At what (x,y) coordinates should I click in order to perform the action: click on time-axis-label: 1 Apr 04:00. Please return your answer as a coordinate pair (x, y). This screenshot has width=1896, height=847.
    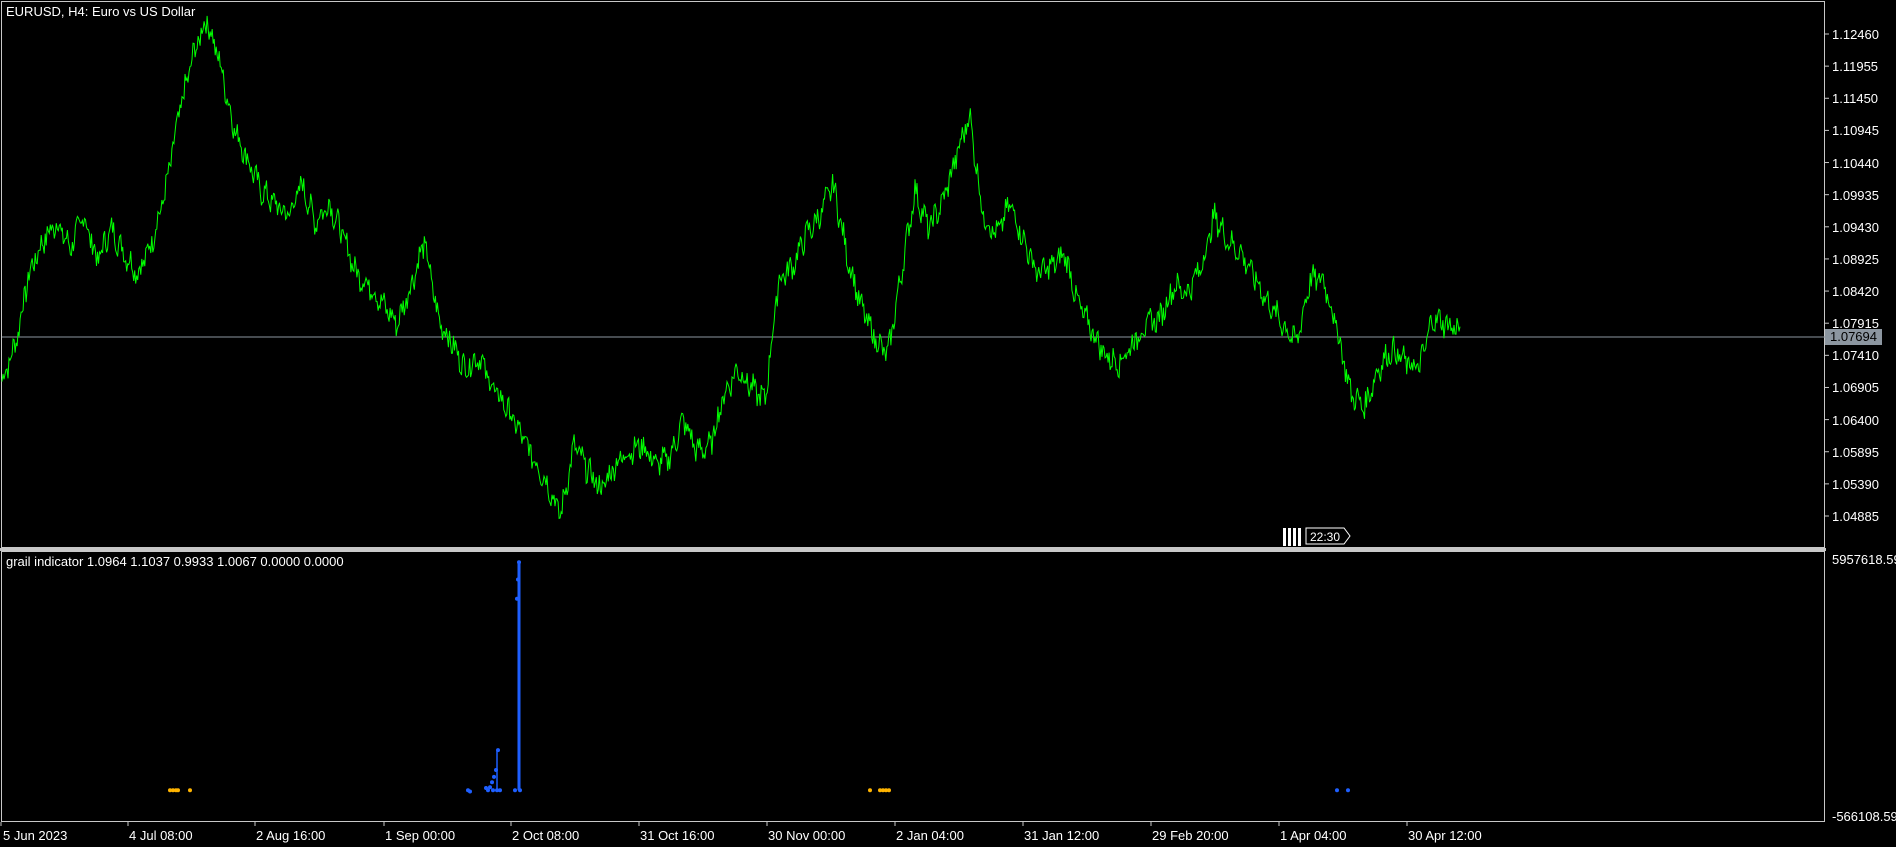
    Looking at the image, I should click on (1313, 835).